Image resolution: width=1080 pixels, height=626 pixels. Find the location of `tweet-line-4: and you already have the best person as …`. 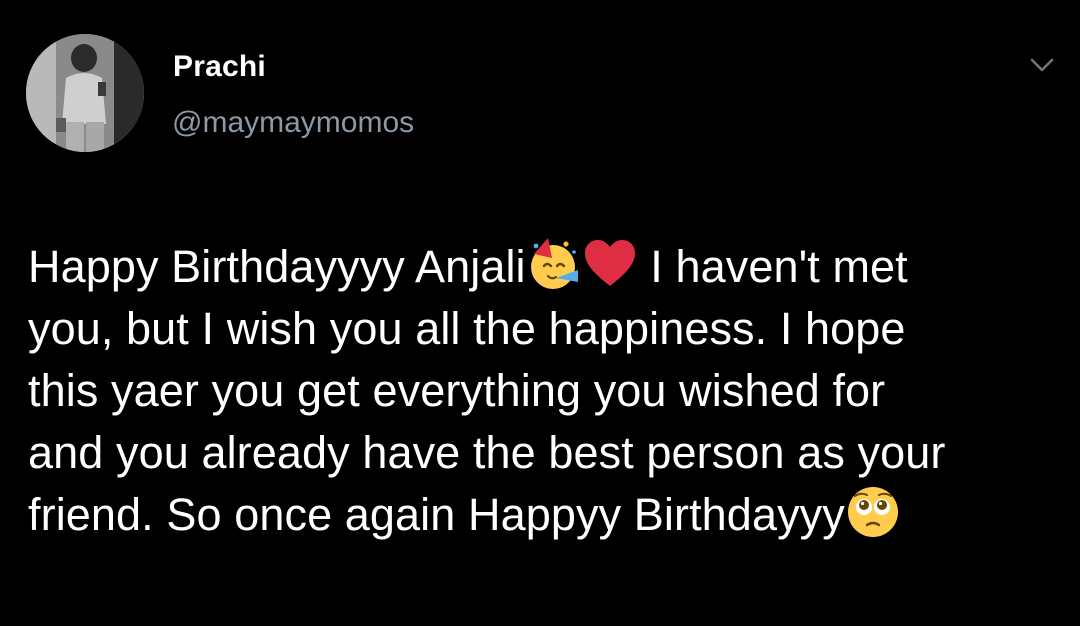

tweet-line-4: and you already have the best person as … is located at coordinates (487, 452).